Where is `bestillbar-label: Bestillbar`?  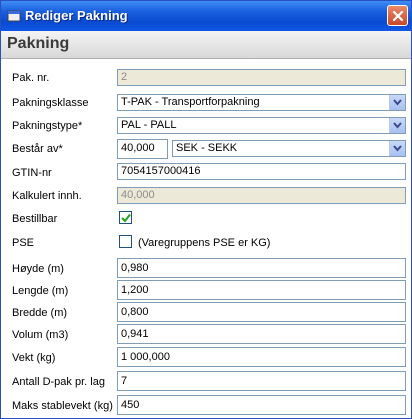
bestillbar-label: Bestillbar is located at coordinates (35, 219).